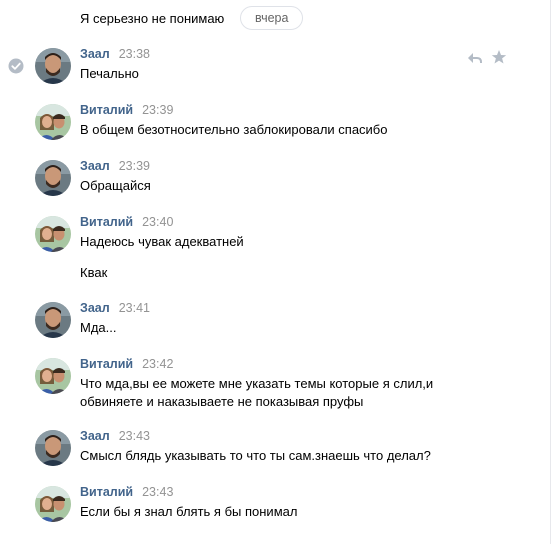 The width and height of the screenshot is (551, 544). I want to click on message-header: Заал 23:41, so click(115, 308).